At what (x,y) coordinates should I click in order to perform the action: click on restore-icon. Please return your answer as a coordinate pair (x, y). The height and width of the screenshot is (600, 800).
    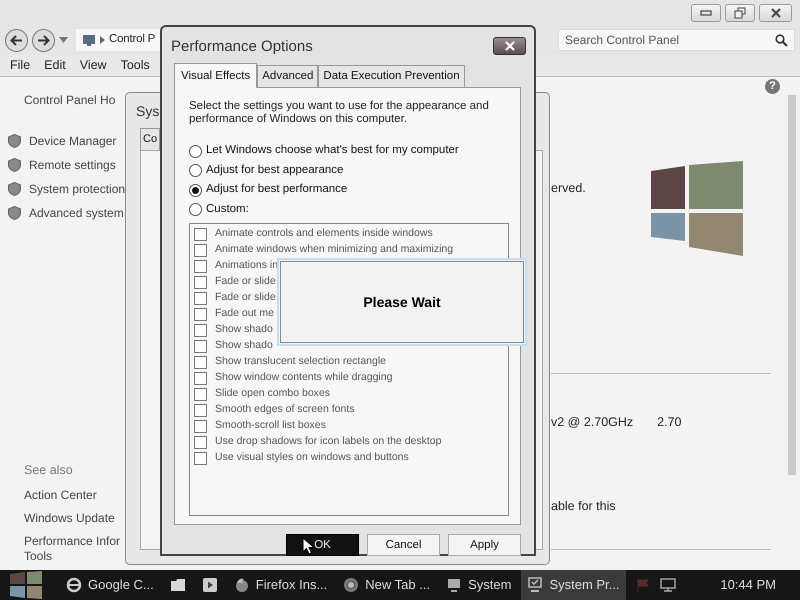
    Looking at the image, I should click on (740, 12).